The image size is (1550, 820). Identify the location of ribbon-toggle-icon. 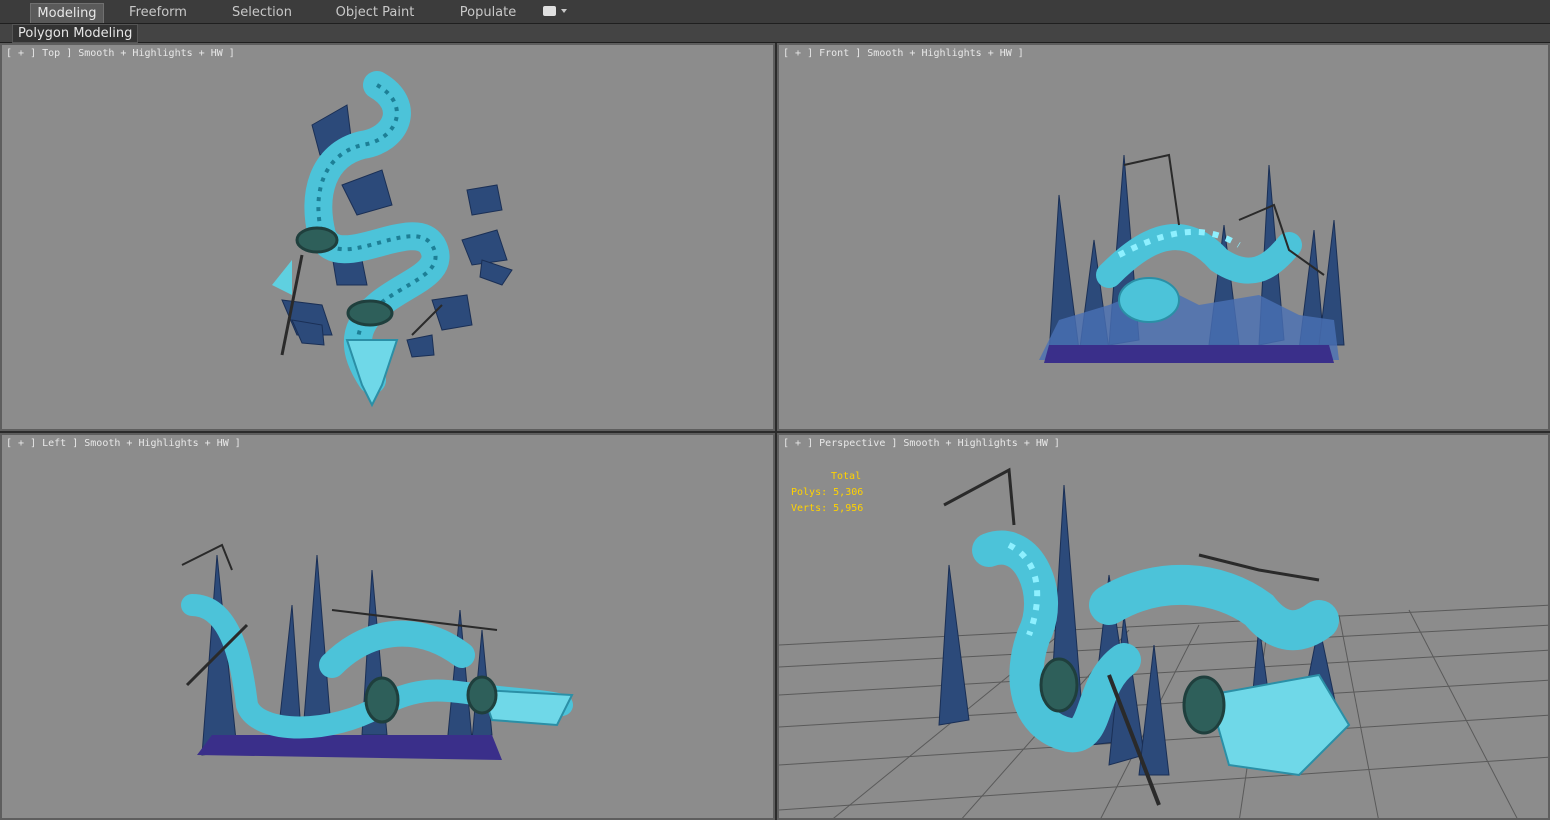
(549, 11).